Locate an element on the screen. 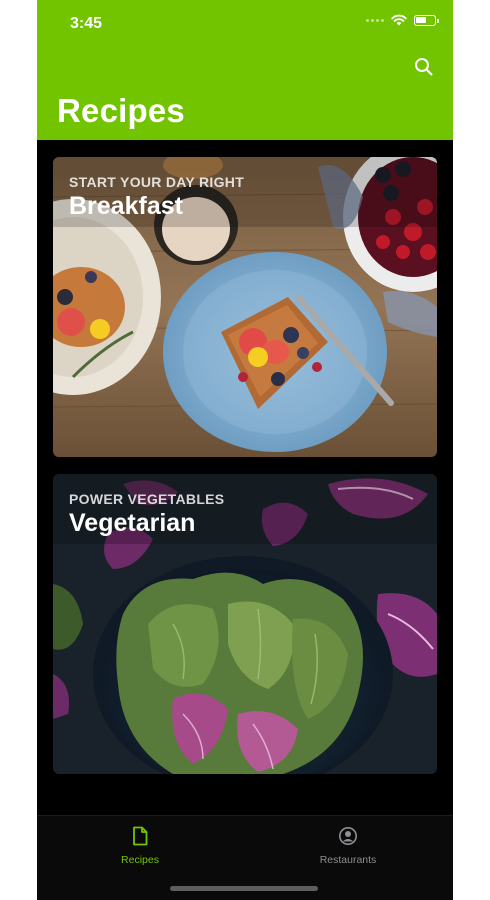 Image resolution: width=490 pixels, height=900 pixels. document-icon is located at coordinates (140, 836).